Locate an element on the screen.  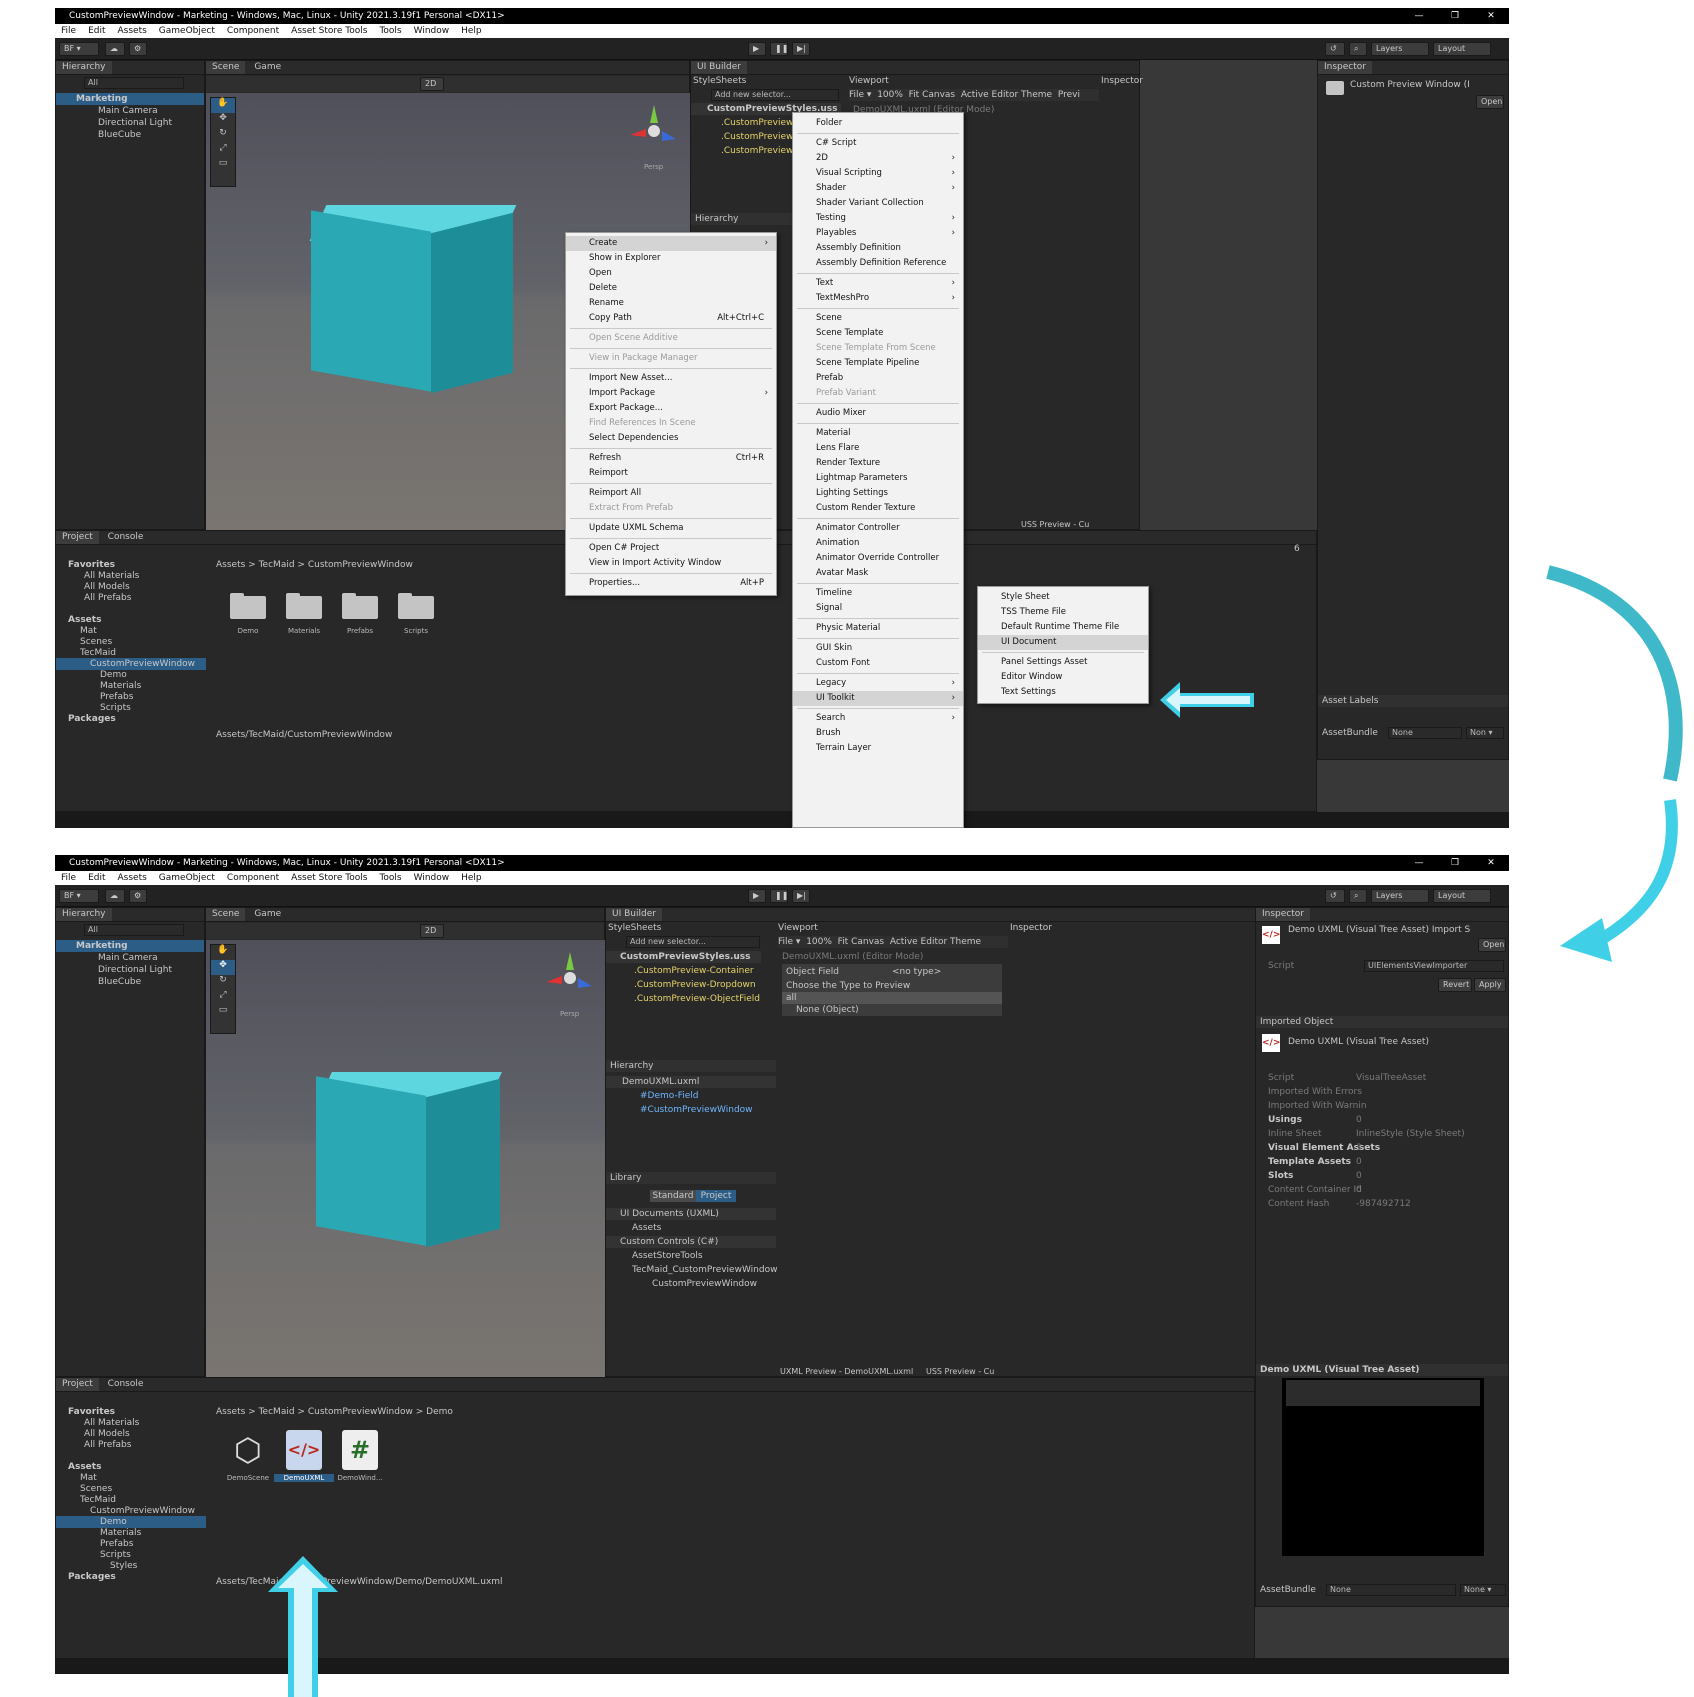
open-button: Open is located at coordinates (1490, 102).